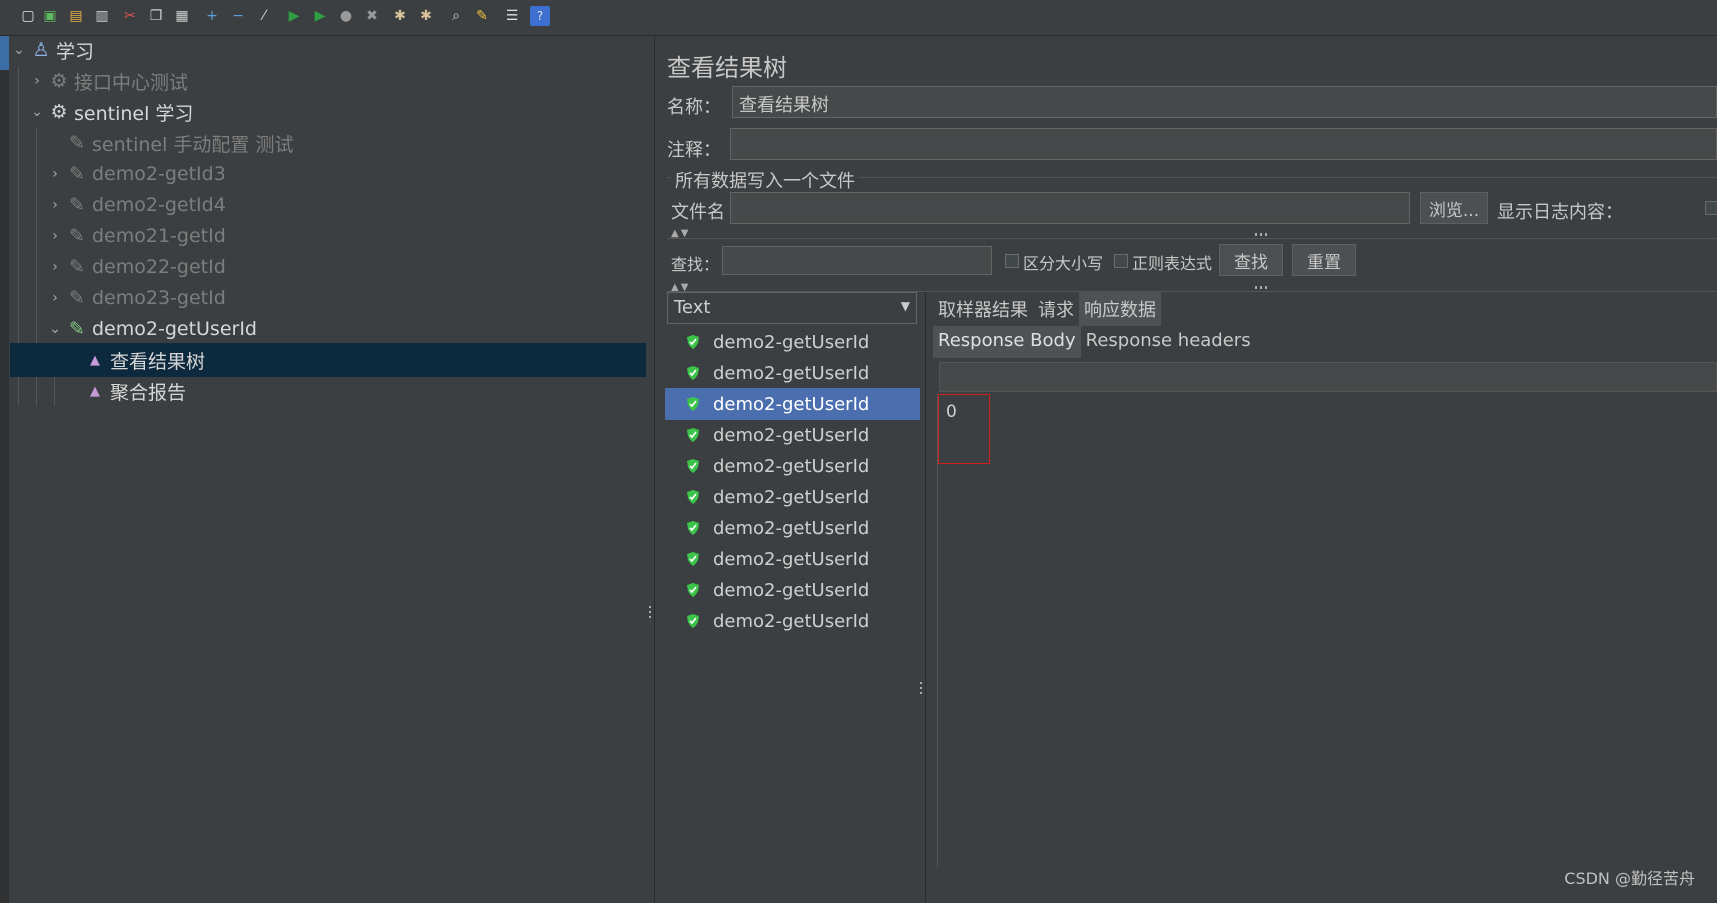  What do you see at coordinates (426, 16) in the screenshot?
I see `clear-all-icon: ✱` at bounding box center [426, 16].